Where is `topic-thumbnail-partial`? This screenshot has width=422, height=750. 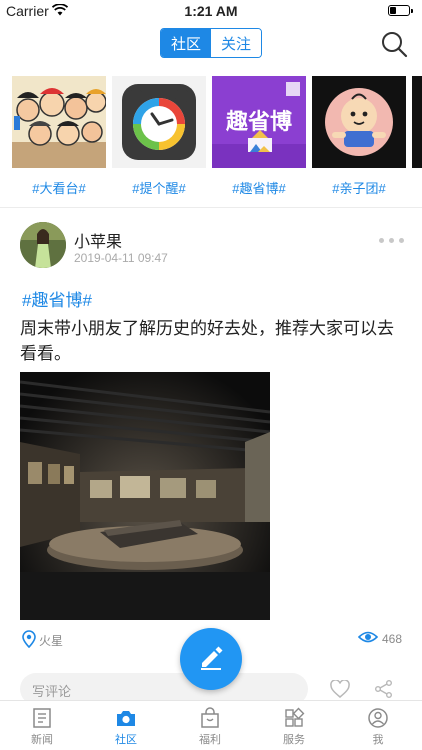 topic-thumbnail-partial is located at coordinates (417, 122).